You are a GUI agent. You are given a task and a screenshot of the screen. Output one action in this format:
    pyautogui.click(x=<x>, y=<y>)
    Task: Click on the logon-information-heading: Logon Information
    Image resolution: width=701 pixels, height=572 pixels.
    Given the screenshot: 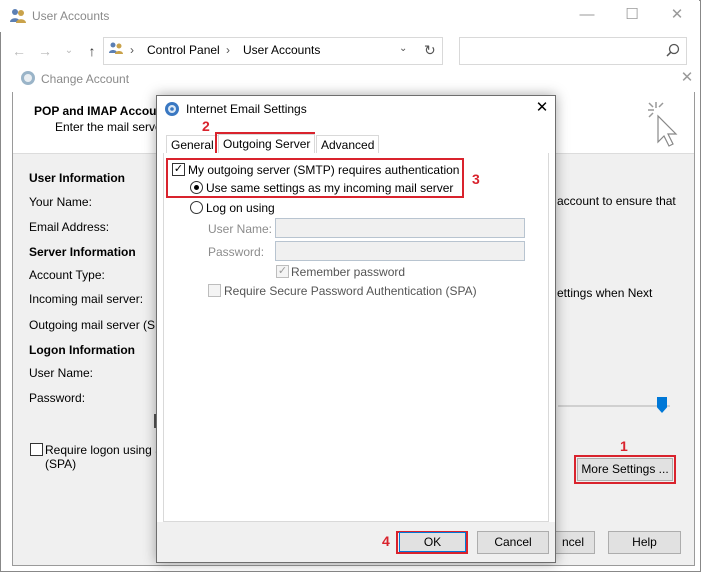 What is the action you would take?
    pyautogui.click(x=82, y=350)
    